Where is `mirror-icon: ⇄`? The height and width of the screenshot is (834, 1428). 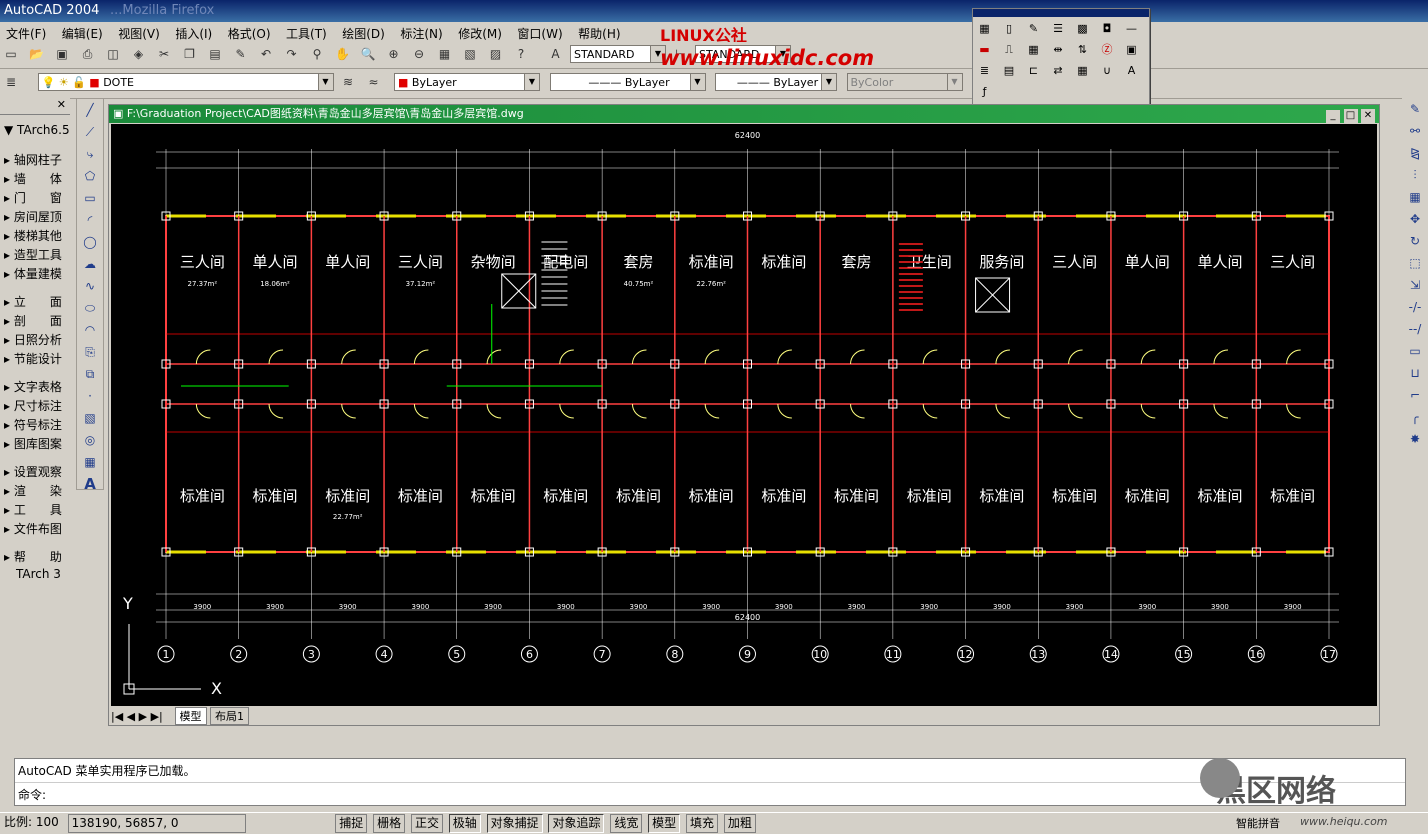
mirror-icon: ⇄ is located at coordinates (1058, 70).